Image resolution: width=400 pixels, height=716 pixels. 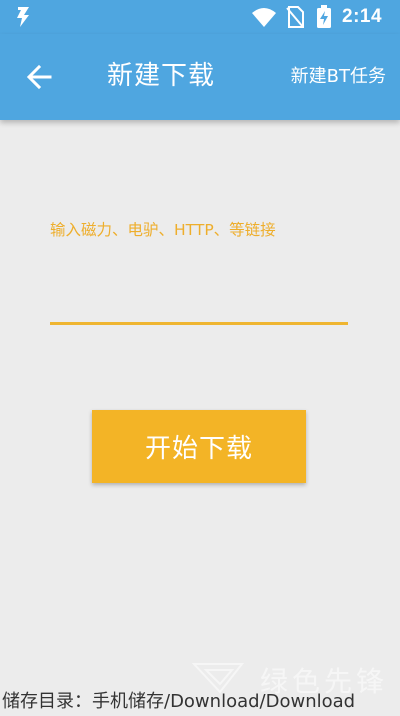 I want to click on status-time: 2:14, so click(x=362, y=16).